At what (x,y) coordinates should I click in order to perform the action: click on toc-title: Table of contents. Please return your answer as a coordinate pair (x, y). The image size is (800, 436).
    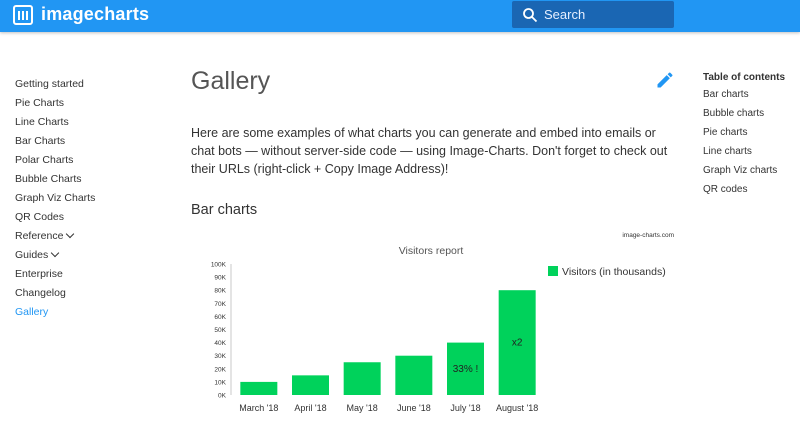
    Looking at the image, I should click on (744, 77).